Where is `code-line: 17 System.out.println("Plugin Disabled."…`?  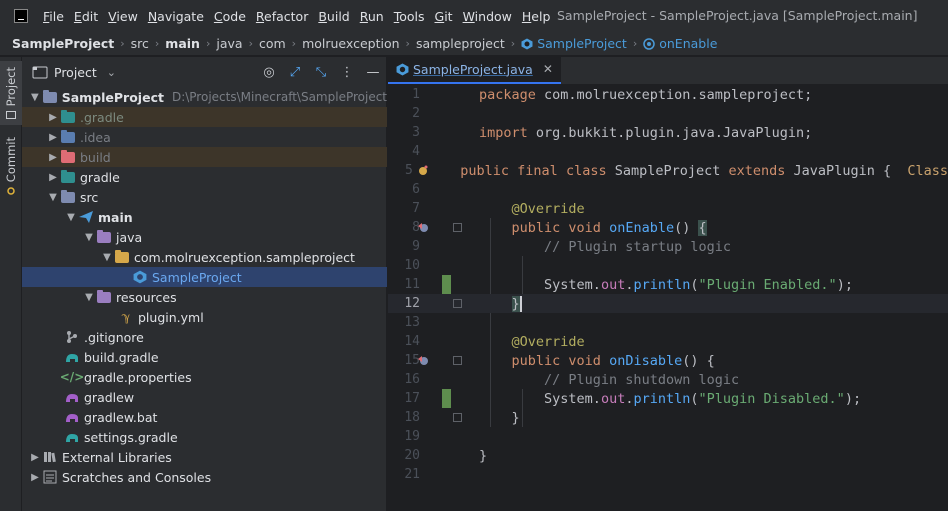 code-line: 17 System.out.println("Plugin Disabled."… is located at coordinates (668, 398).